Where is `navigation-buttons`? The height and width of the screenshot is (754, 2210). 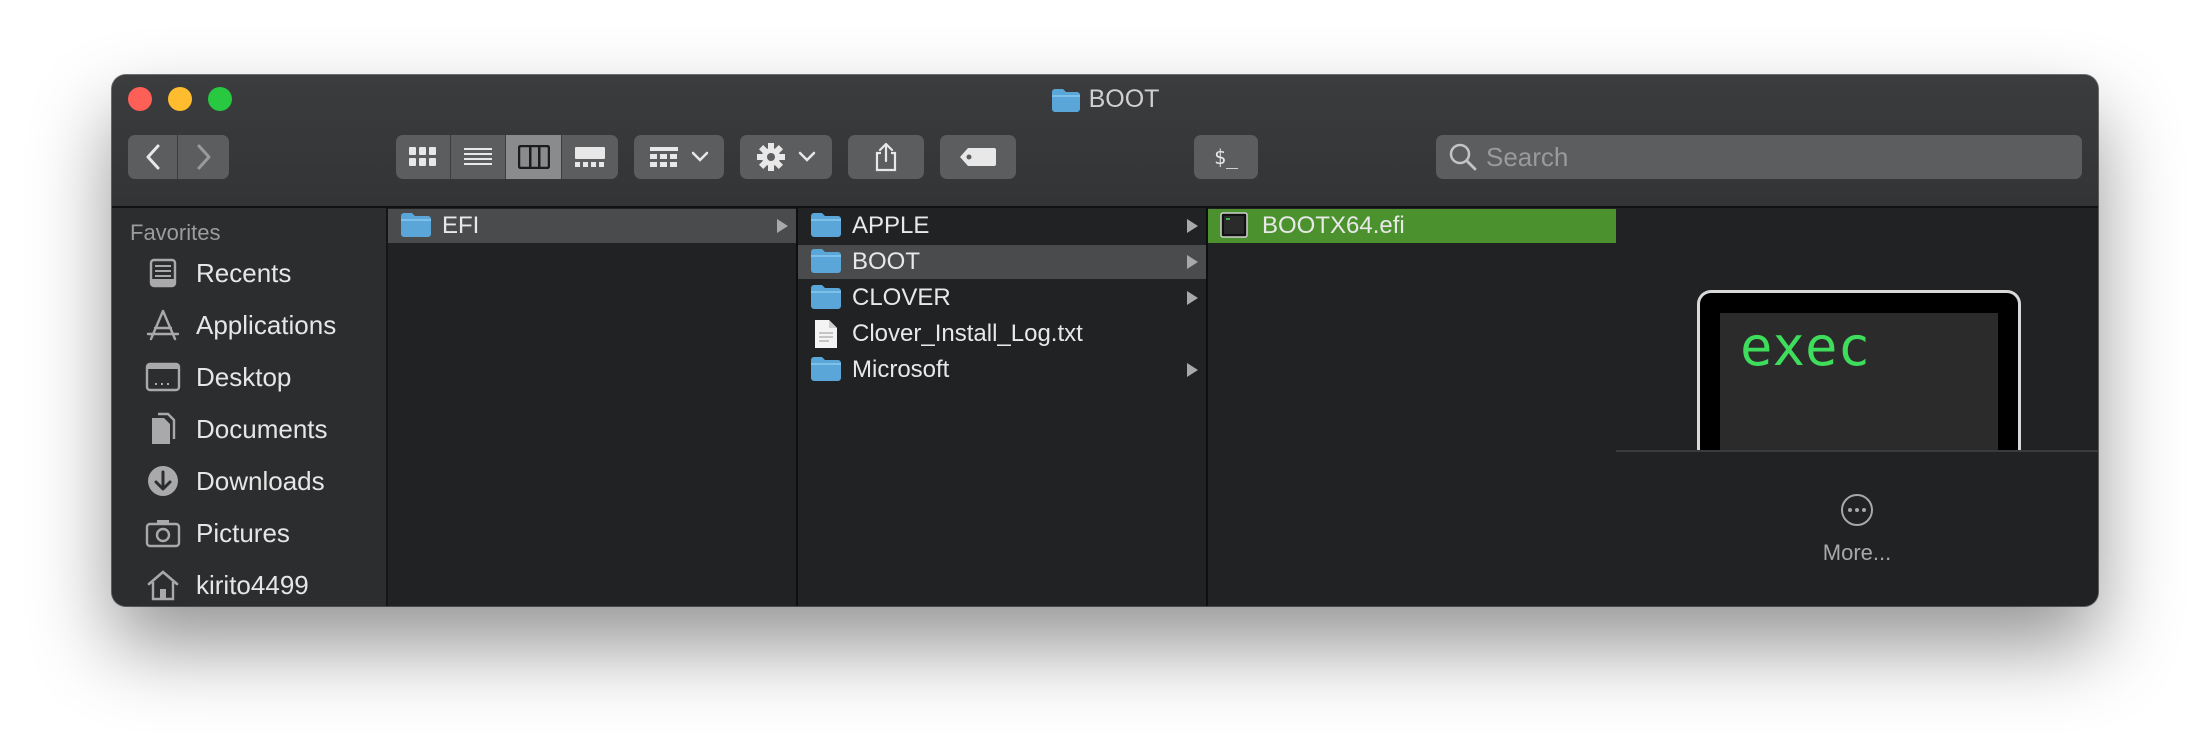
navigation-buttons is located at coordinates (178, 157).